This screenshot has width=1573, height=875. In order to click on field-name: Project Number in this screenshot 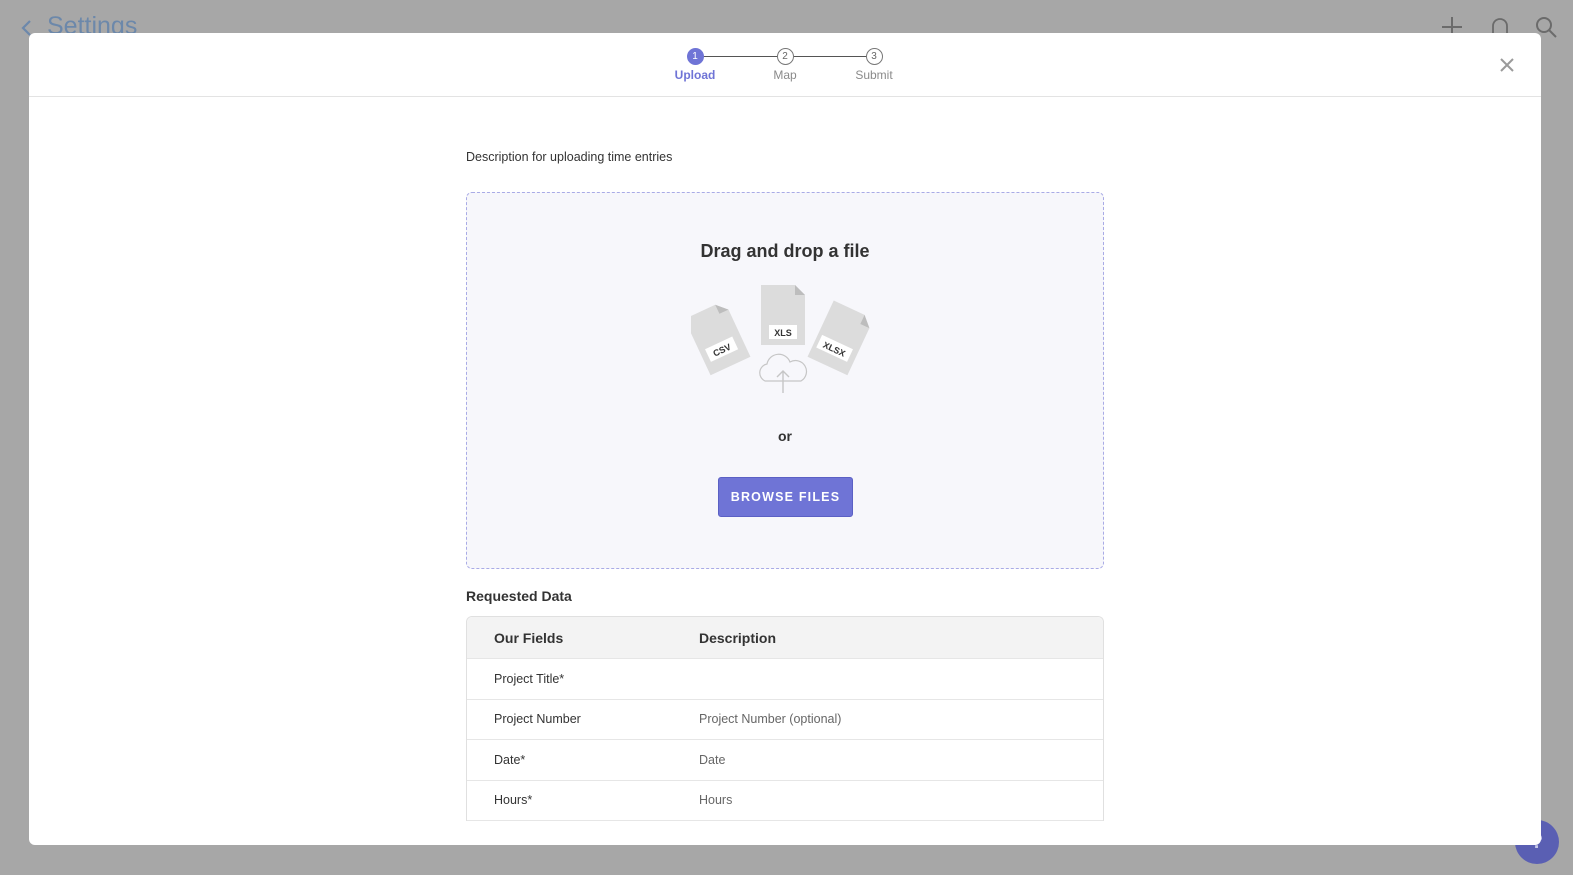, I will do `click(537, 719)`.